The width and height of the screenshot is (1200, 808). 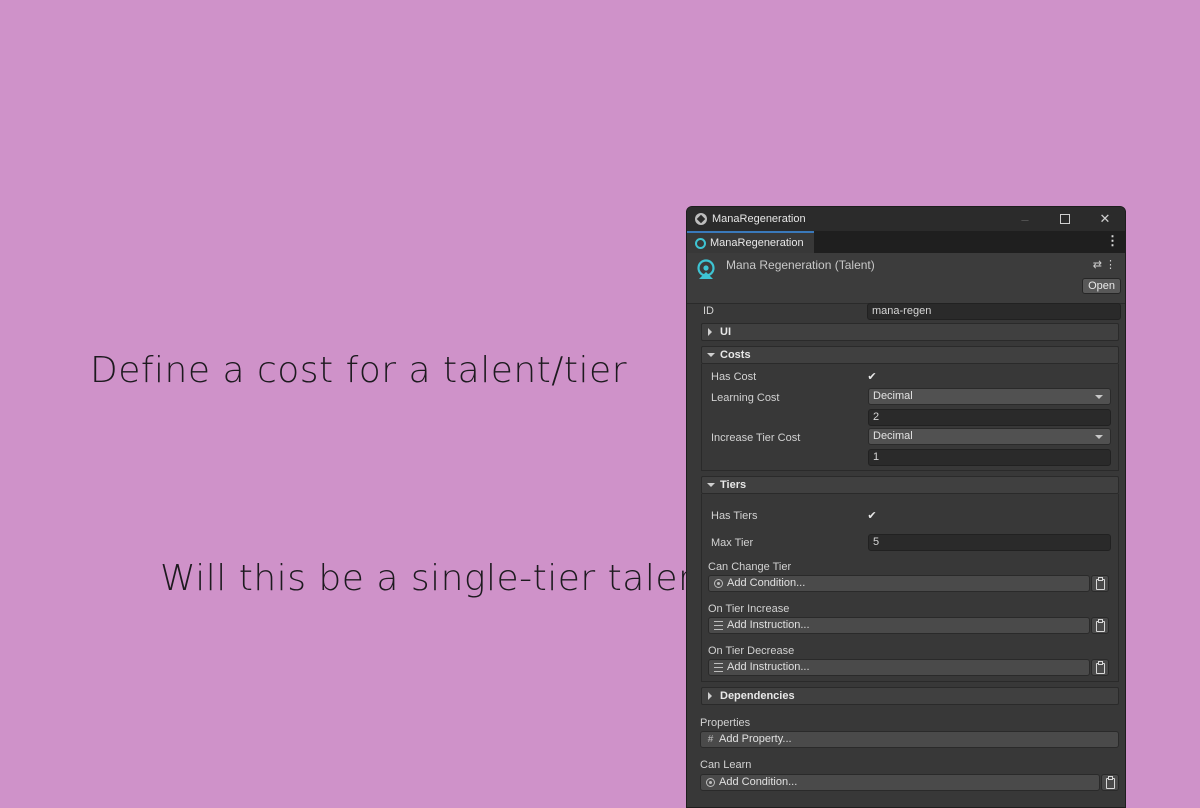 What do you see at coordinates (448, 578) in the screenshot?
I see `caption-single-tier: Will this be a single-tier talent?` at bounding box center [448, 578].